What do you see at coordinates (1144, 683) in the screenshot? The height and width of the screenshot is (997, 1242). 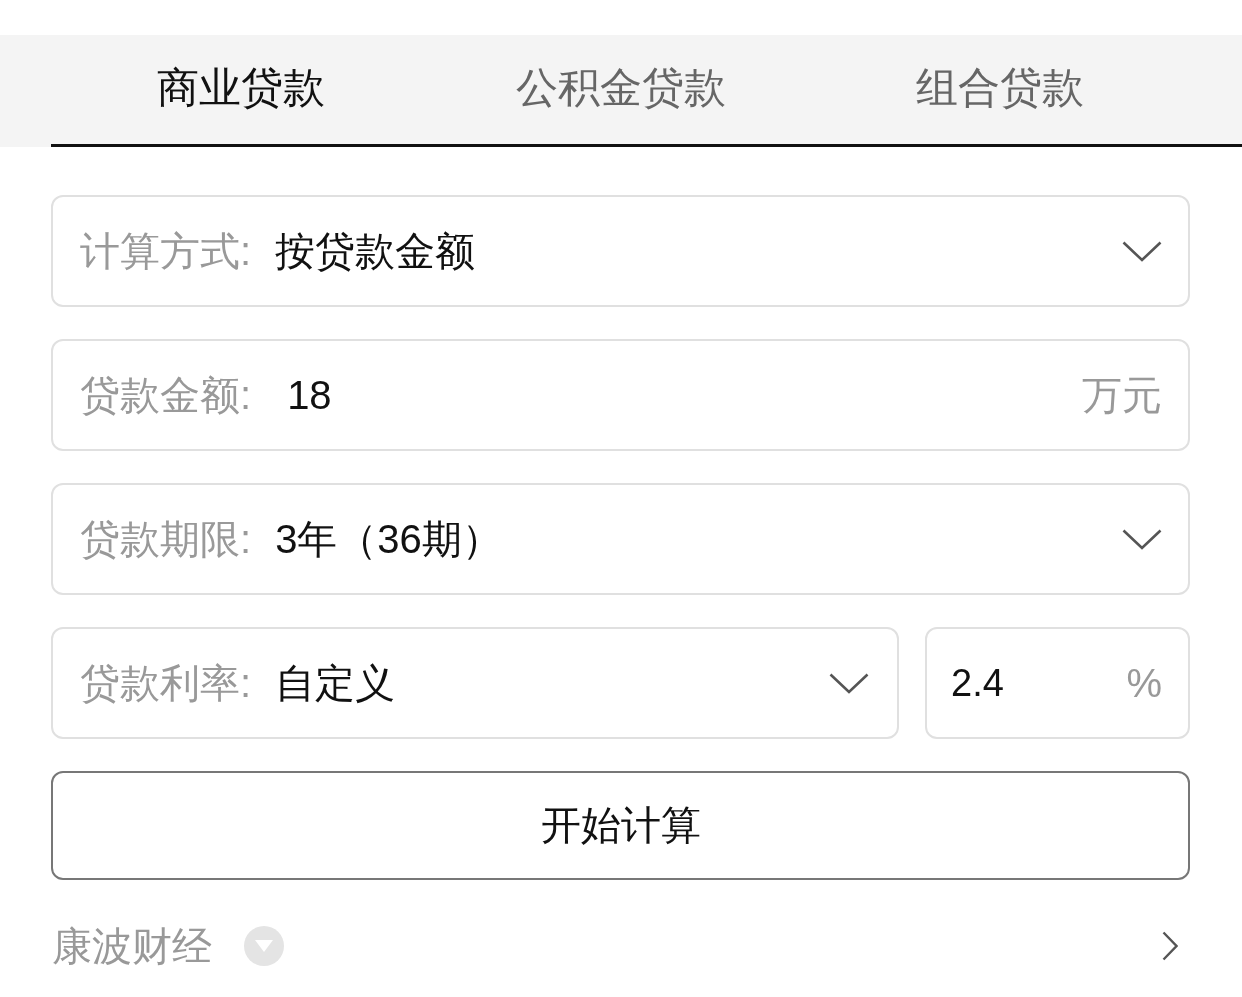 I see `unit-label: %` at bounding box center [1144, 683].